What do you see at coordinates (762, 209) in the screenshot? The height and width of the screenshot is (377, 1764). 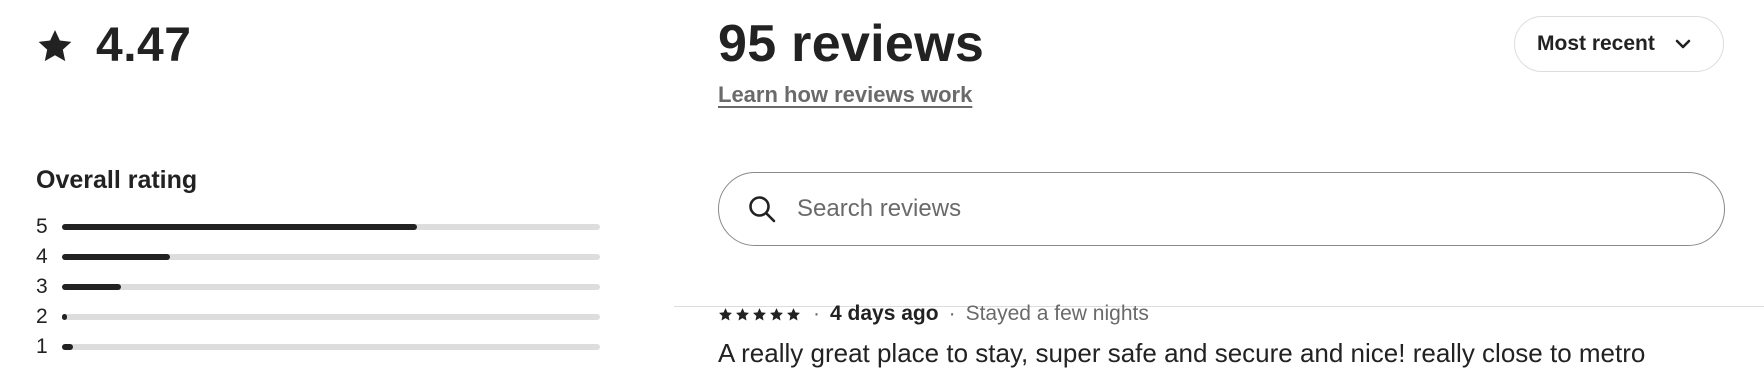 I see `search-icon` at bounding box center [762, 209].